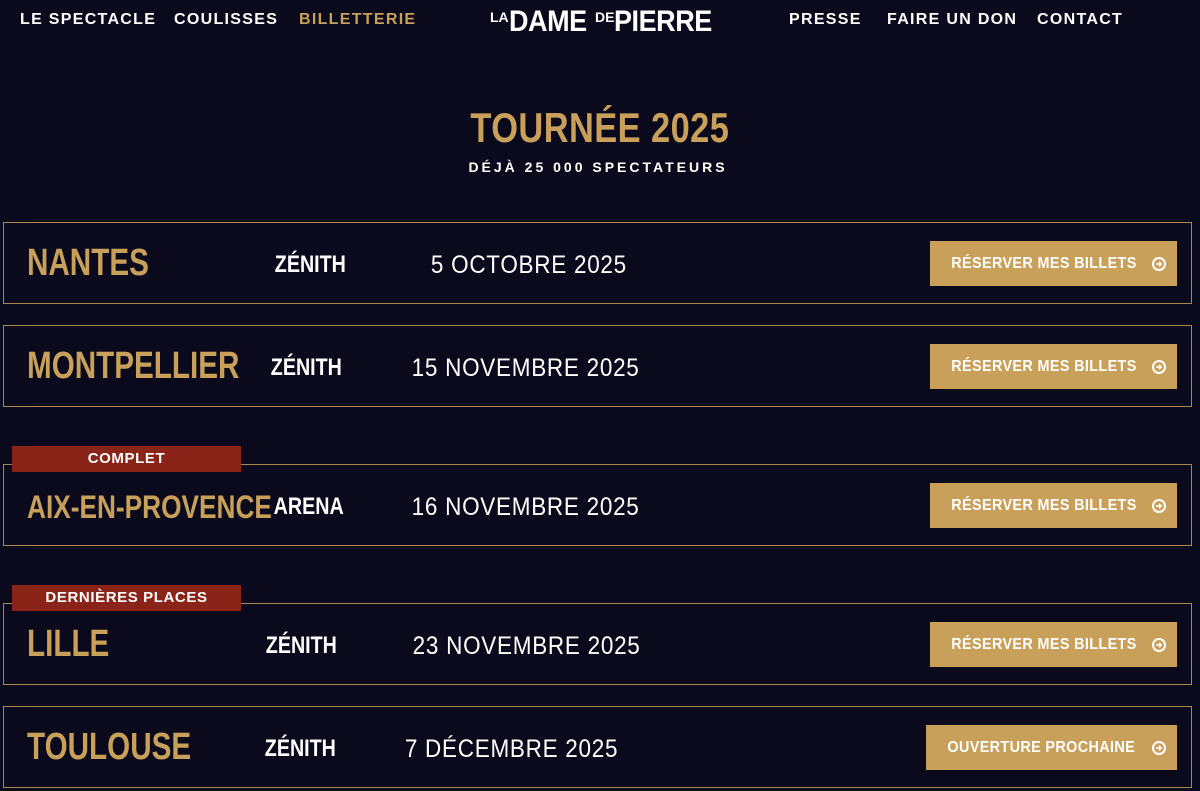 This screenshot has width=1200, height=791. Describe the element at coordinates (357, 20) in the screenshot. I see `nav-link-billetterie: BILLETTERIE` at that location.